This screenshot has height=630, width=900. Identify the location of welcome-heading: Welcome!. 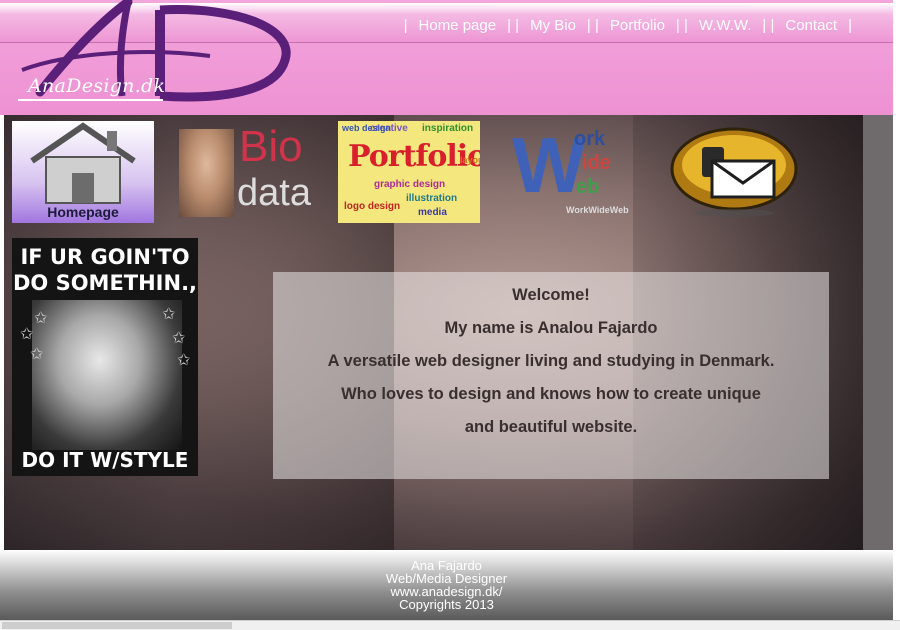
(551, 295).